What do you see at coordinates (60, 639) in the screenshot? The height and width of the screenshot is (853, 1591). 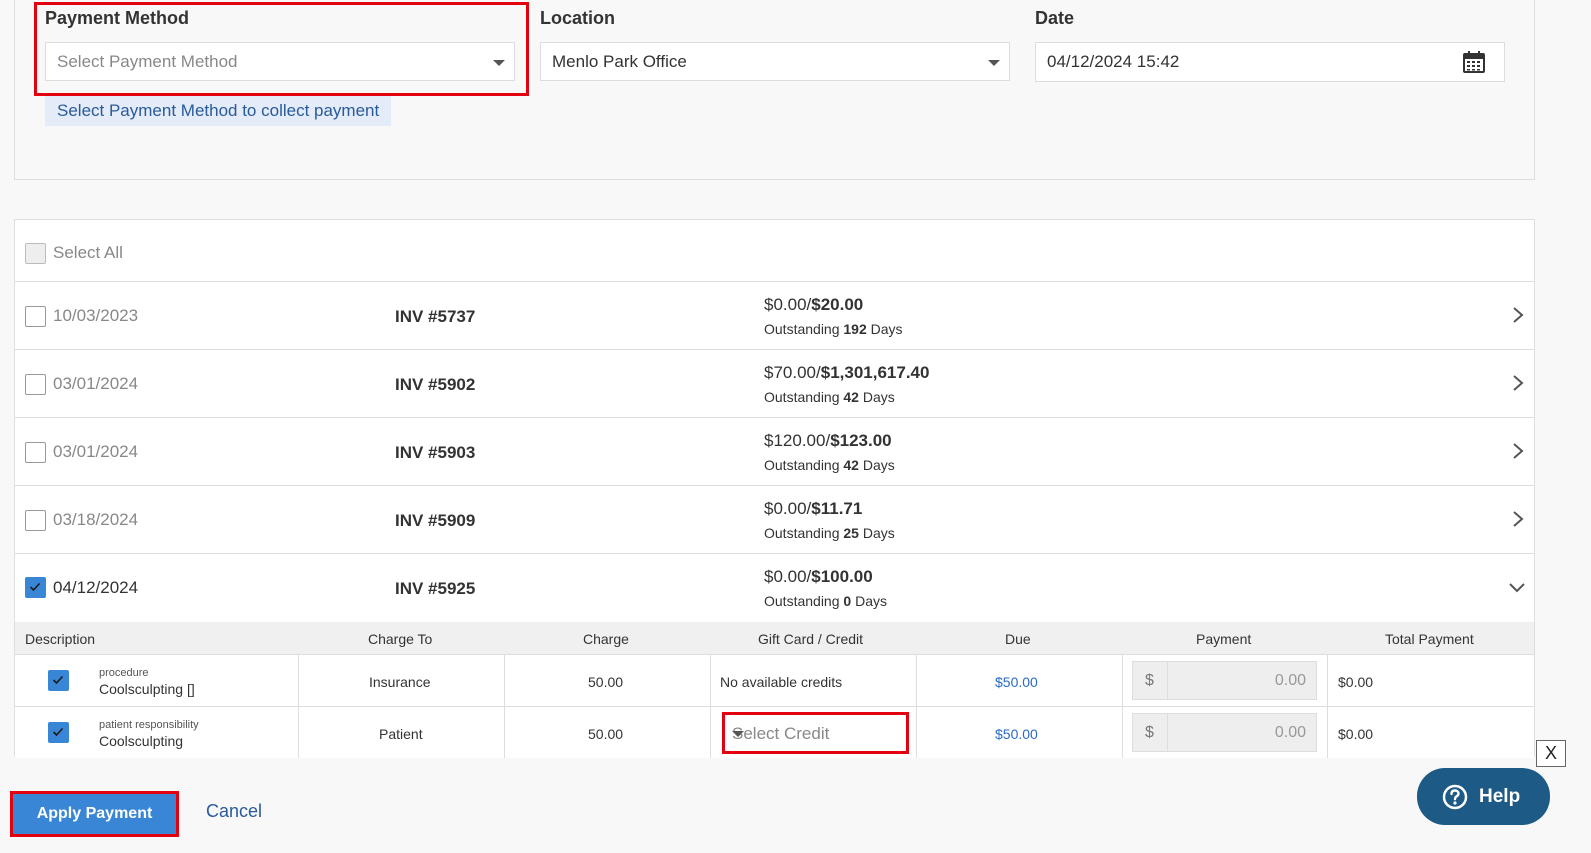 I see `col-description: Description` at bounding box center [60, 639].